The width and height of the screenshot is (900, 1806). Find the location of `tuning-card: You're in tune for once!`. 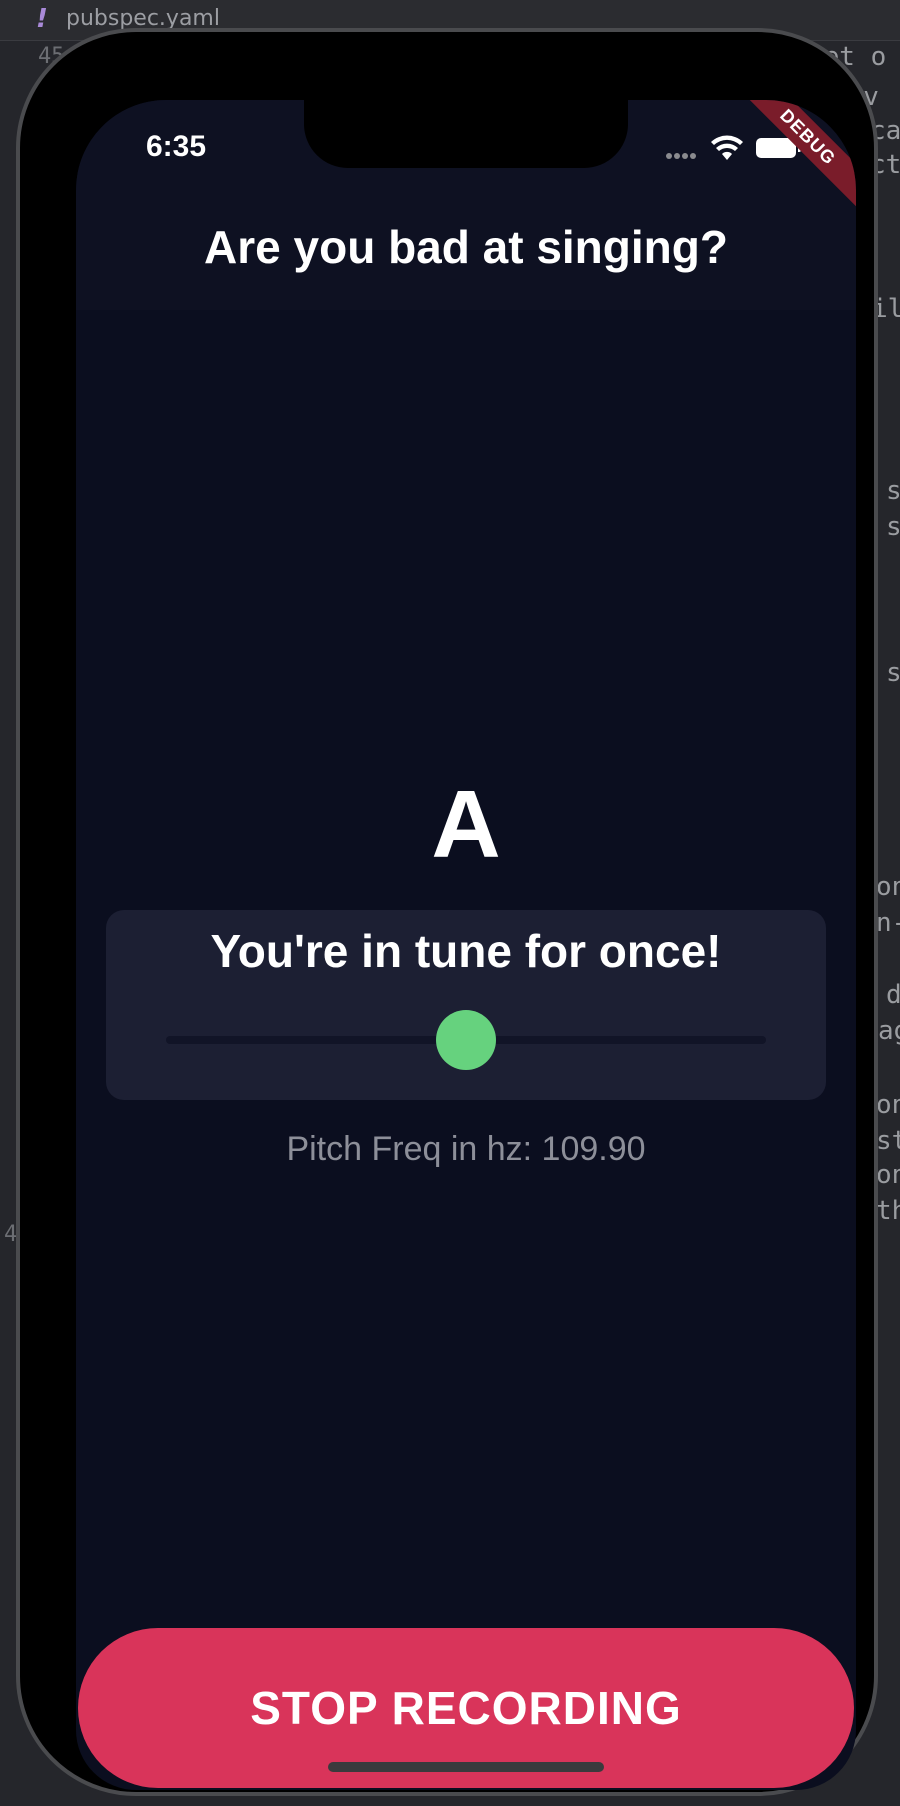

tuning-card: You're in tune for once! is located at coordinates (466, 1005).